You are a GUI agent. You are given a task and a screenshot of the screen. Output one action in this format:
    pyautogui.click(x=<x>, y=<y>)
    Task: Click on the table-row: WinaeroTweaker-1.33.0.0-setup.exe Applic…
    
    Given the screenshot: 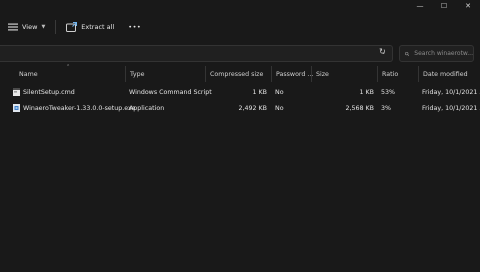 What is the action you would take?
    pyautogui.click(x=240, y=108)
    